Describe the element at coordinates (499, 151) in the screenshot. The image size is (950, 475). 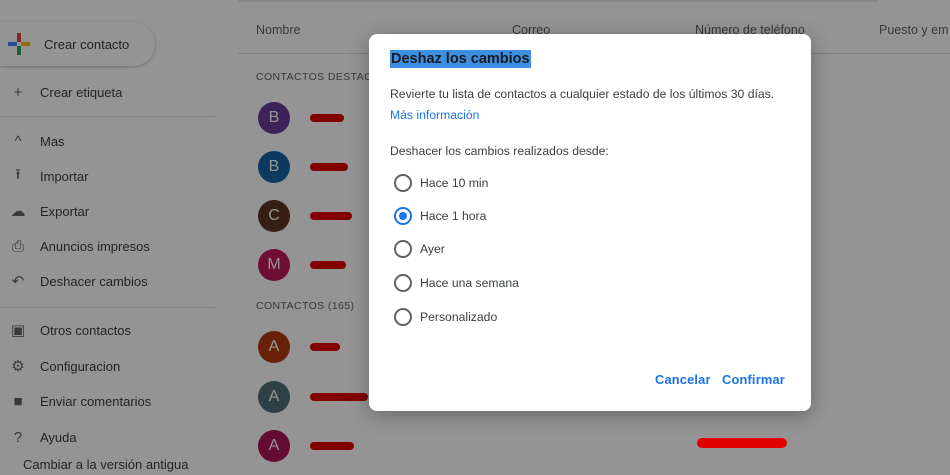
I see `dialog-subheading: Deshacer los cambios realizados desde:` at that location.